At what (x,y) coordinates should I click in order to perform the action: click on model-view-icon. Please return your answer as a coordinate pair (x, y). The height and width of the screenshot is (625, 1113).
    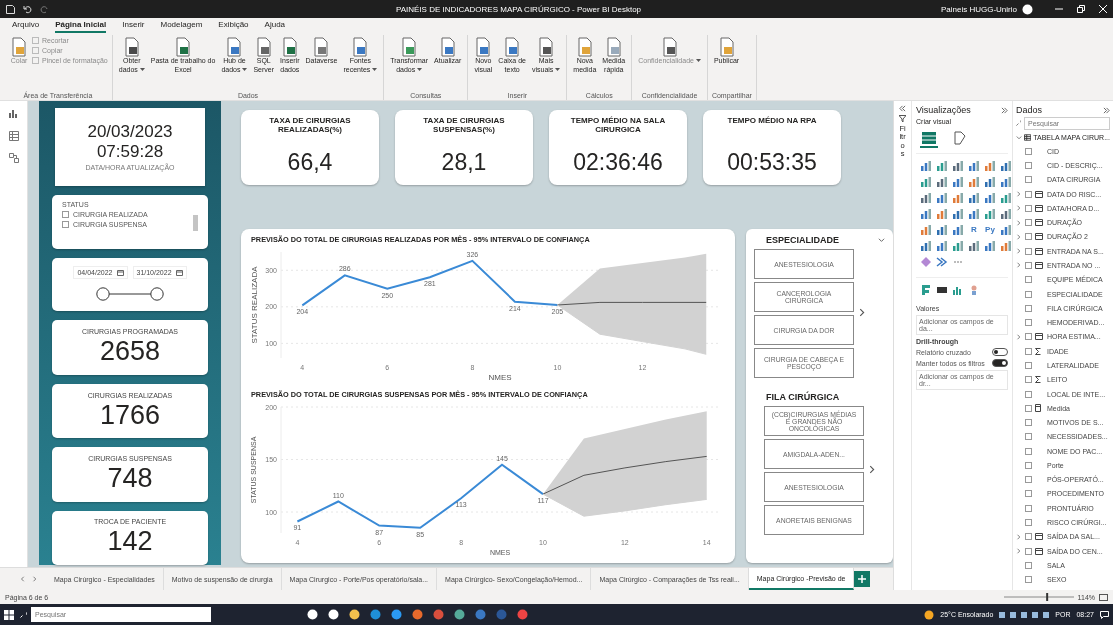
    Looking at the image, I should click on (13, 158).